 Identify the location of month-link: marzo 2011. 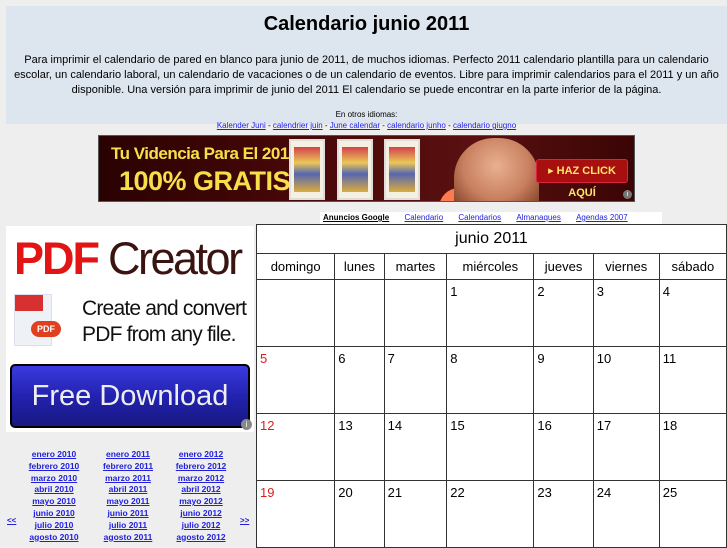
(128, 479).